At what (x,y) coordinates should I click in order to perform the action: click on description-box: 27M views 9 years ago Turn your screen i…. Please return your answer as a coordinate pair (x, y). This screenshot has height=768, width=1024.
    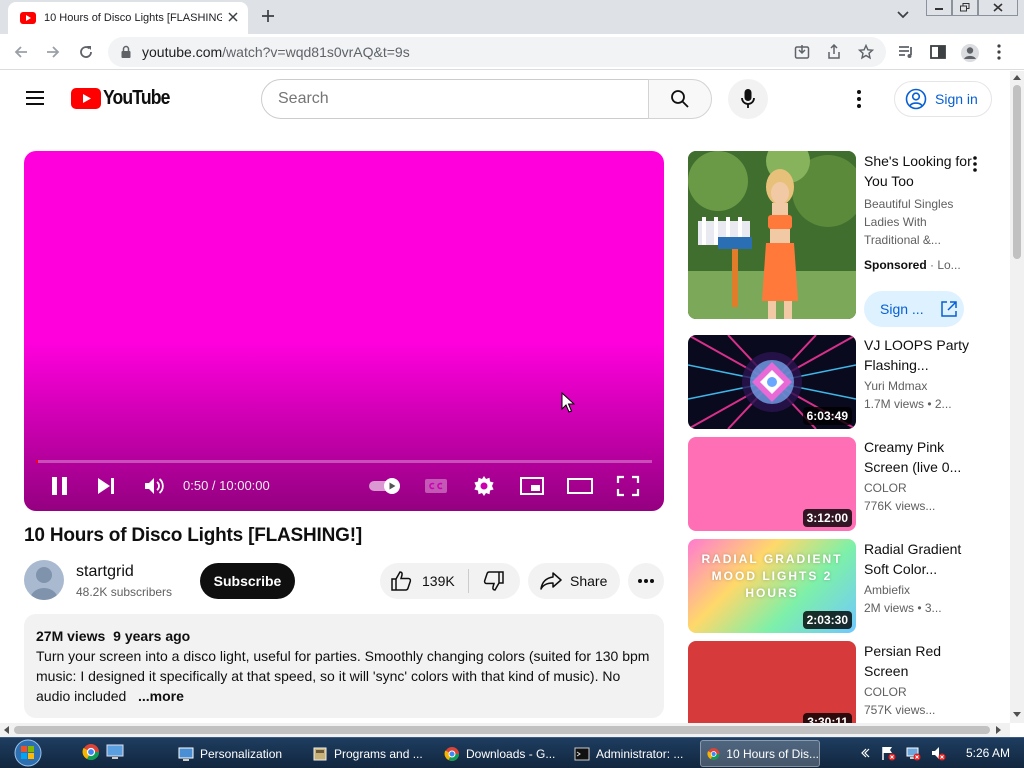
    Looking at the image, I should click on (344, 666).